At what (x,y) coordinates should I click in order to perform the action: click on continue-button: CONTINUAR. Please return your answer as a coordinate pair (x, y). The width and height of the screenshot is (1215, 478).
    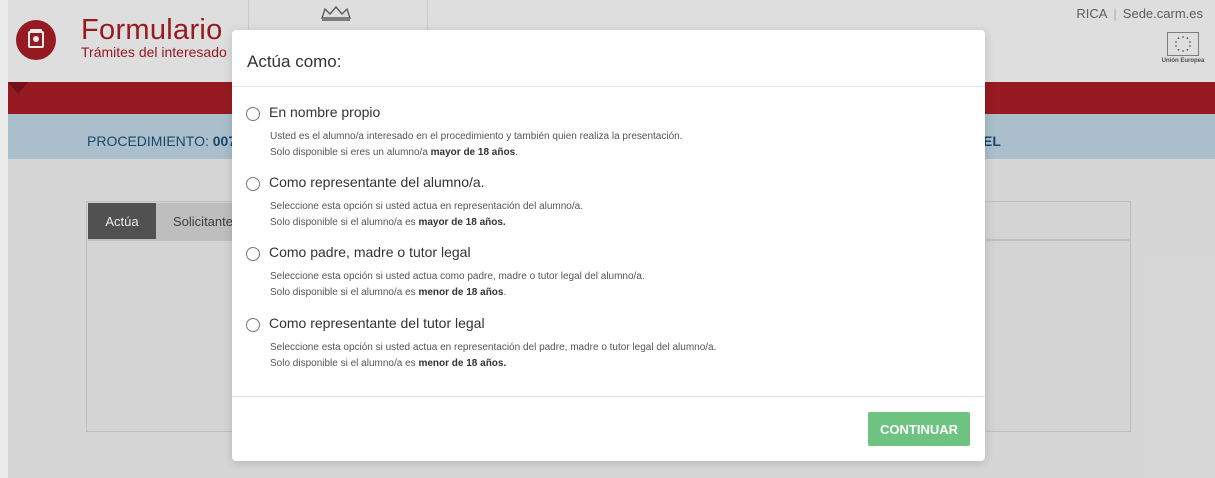
    Looking at the image, I should click on (919, 429).